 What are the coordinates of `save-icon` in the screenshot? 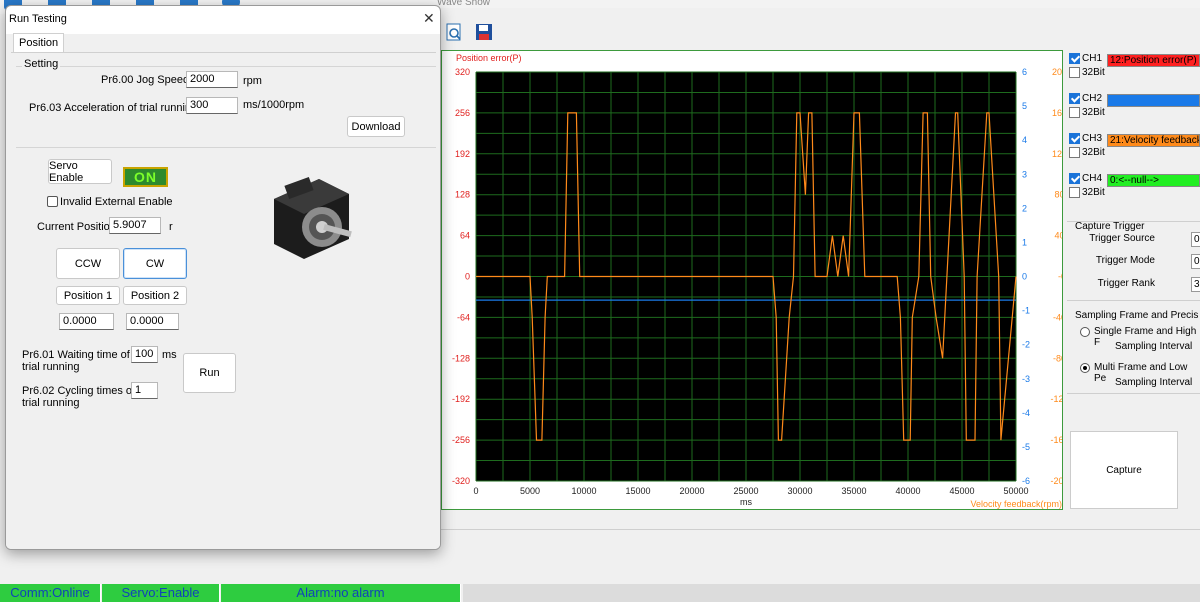 It's located at (485, 32).